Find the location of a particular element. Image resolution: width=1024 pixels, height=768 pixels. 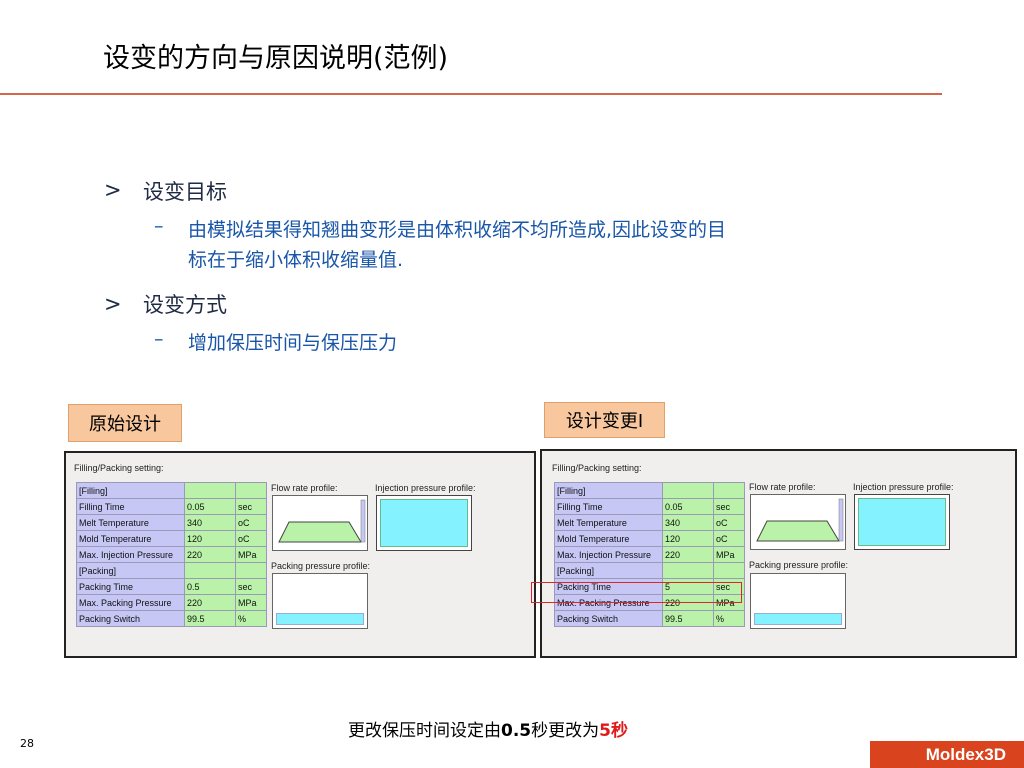

table-cell: Max. Packing Pressure is located at coordinates (130, 602).